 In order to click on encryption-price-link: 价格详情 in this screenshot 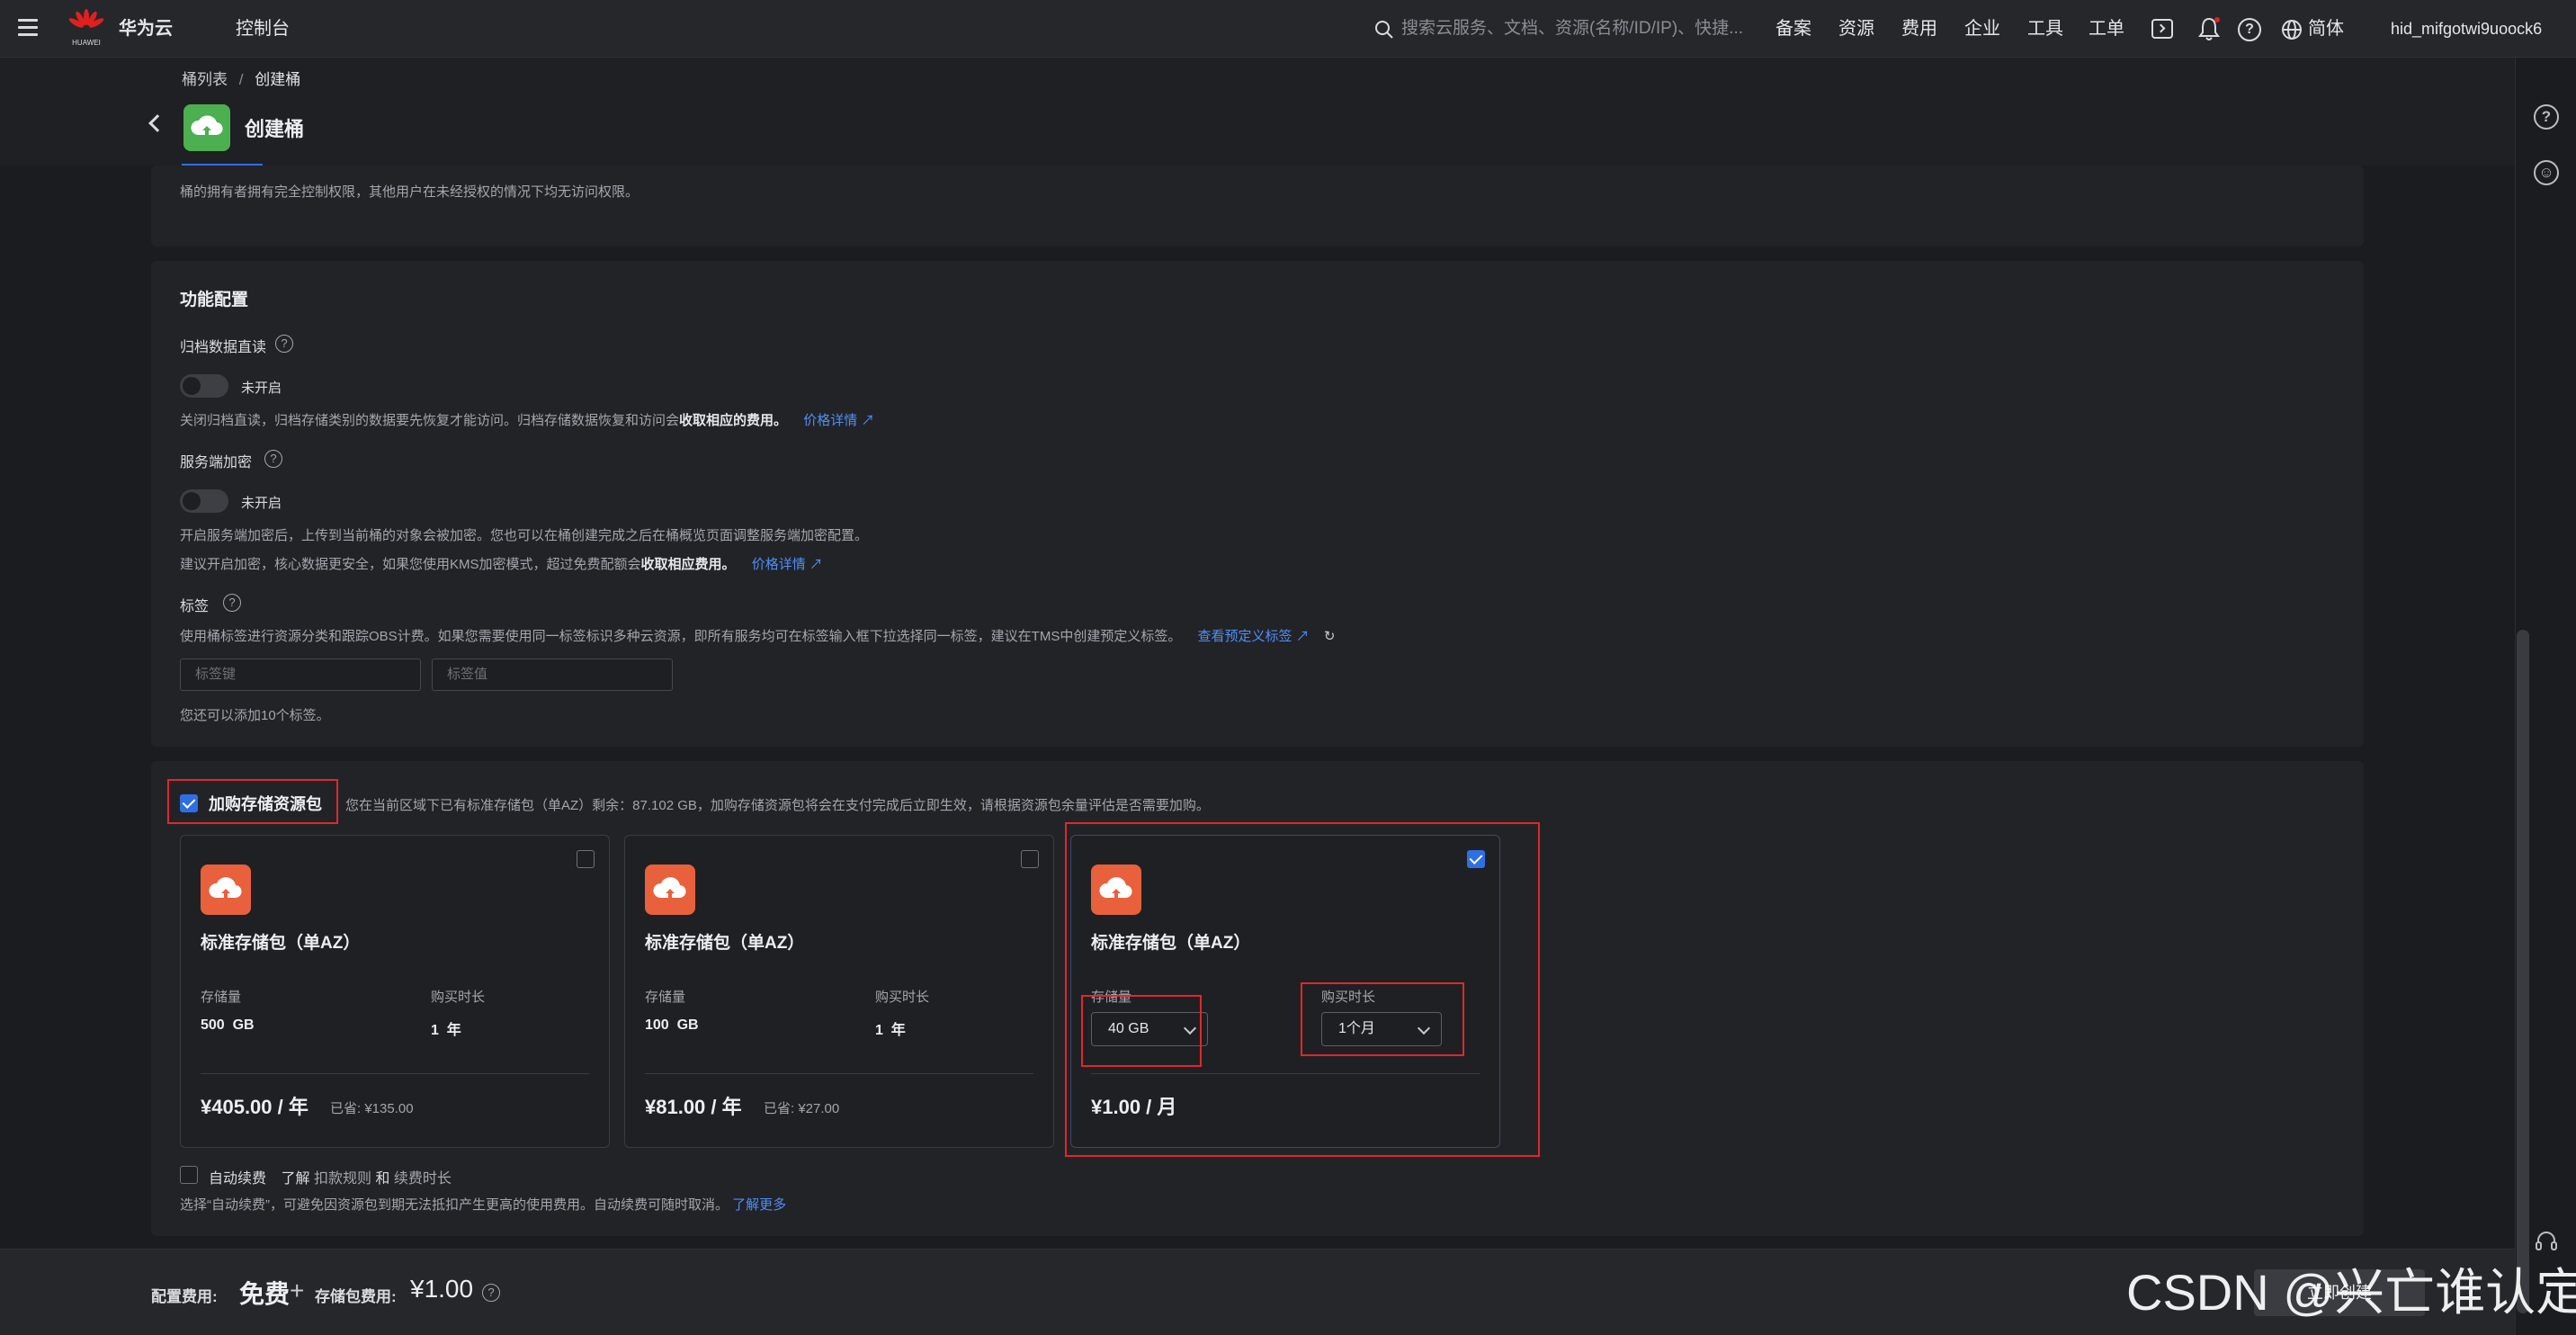, I will do `click(779, 564)`.